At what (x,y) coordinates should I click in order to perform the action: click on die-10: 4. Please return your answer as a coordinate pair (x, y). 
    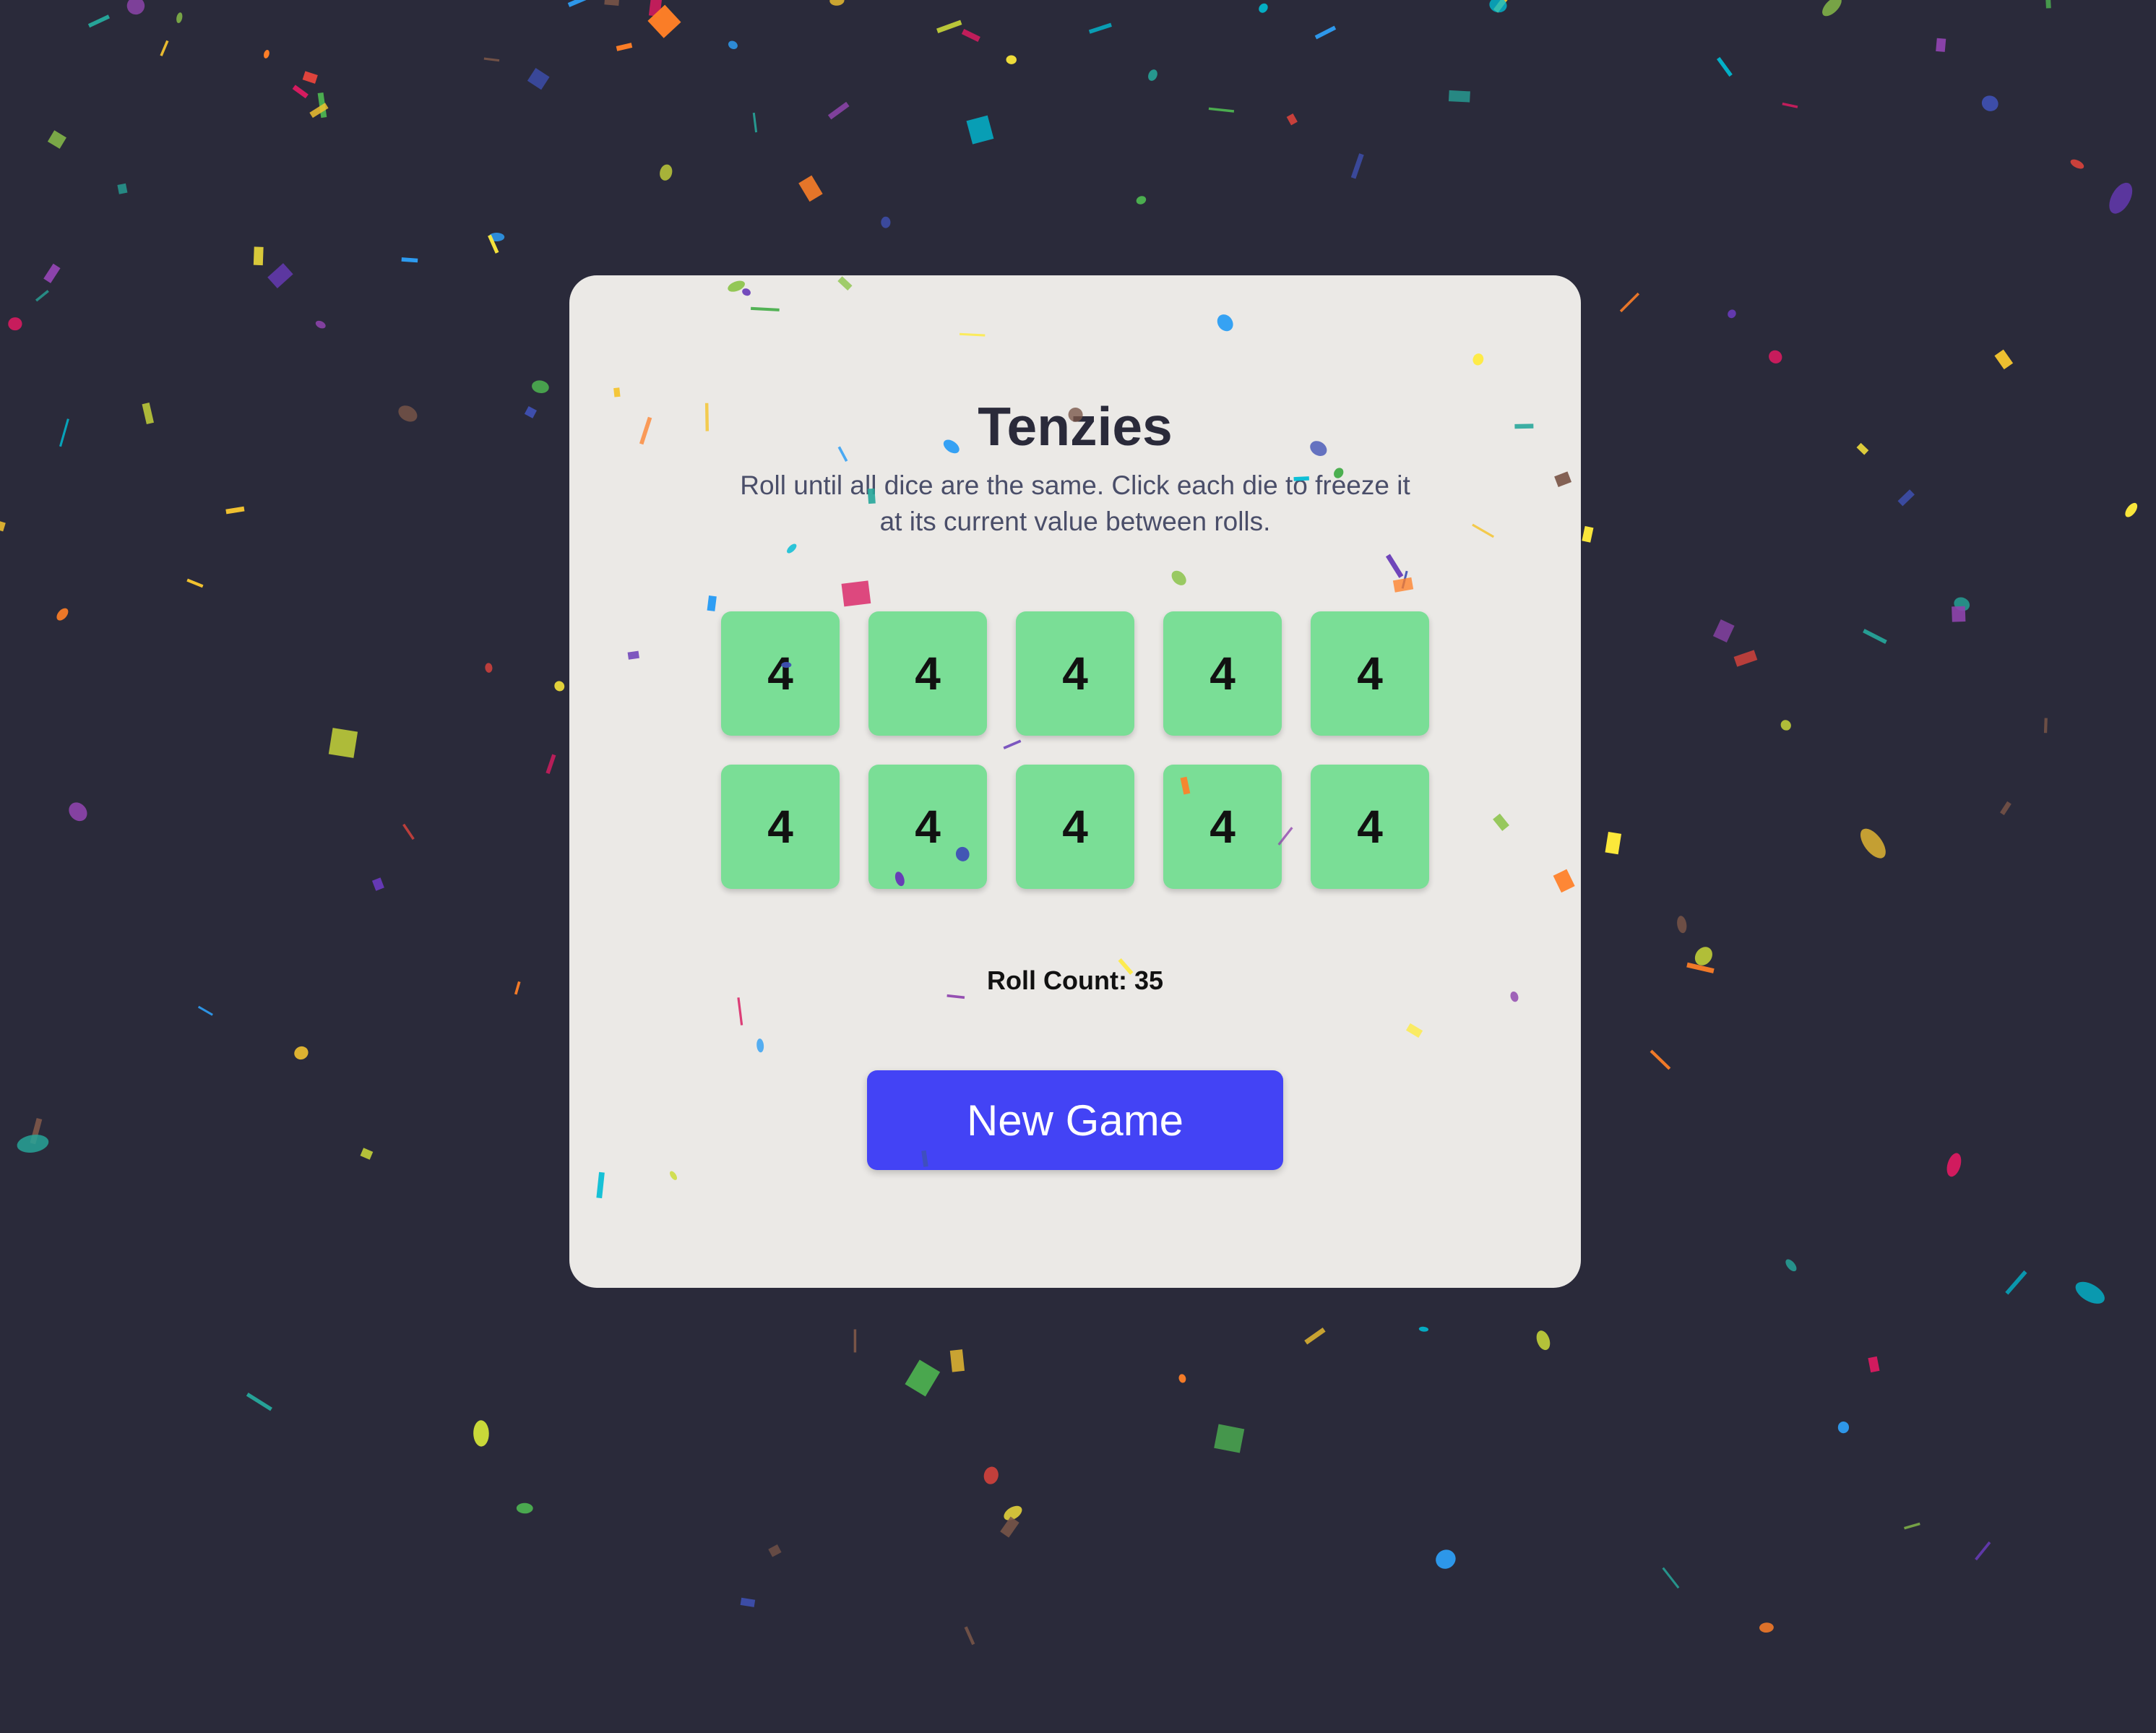
    Looking at the image, I should click on (1370, 827).